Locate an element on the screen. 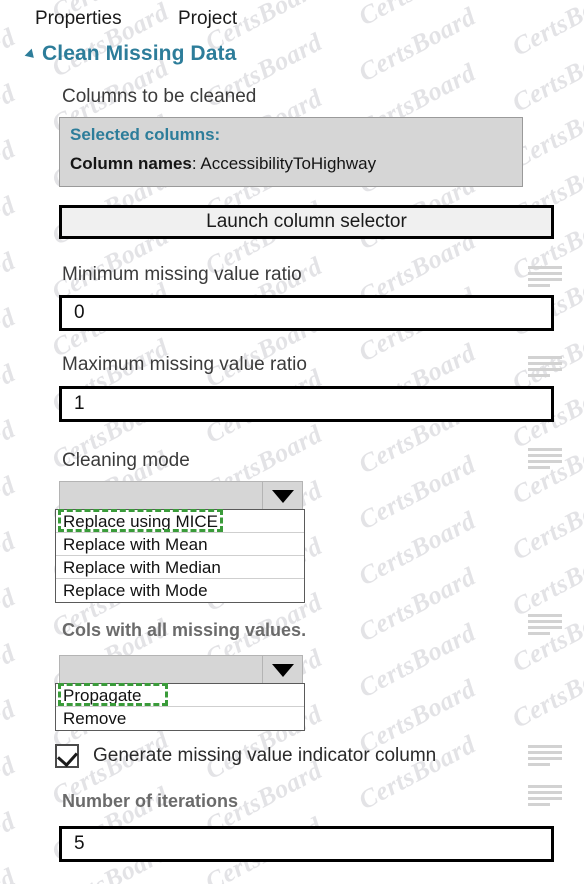 This screenshot has width=584, height=884. launch-column-selector-button: Launch column selector is located at coordinates (306, 222).